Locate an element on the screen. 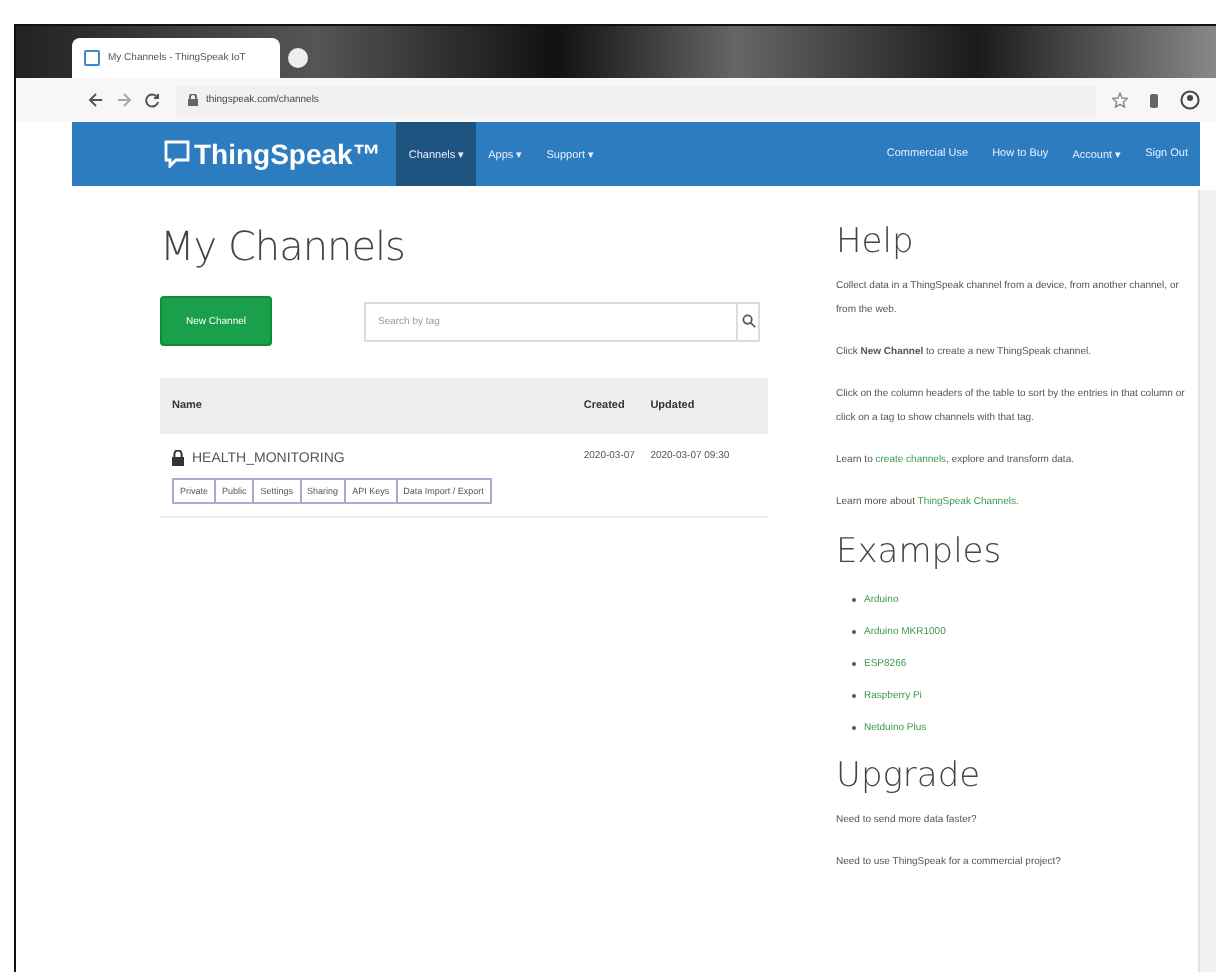 This screenshot has width=1216, height=972. scrollbar is located at coordinates (1207, 581).